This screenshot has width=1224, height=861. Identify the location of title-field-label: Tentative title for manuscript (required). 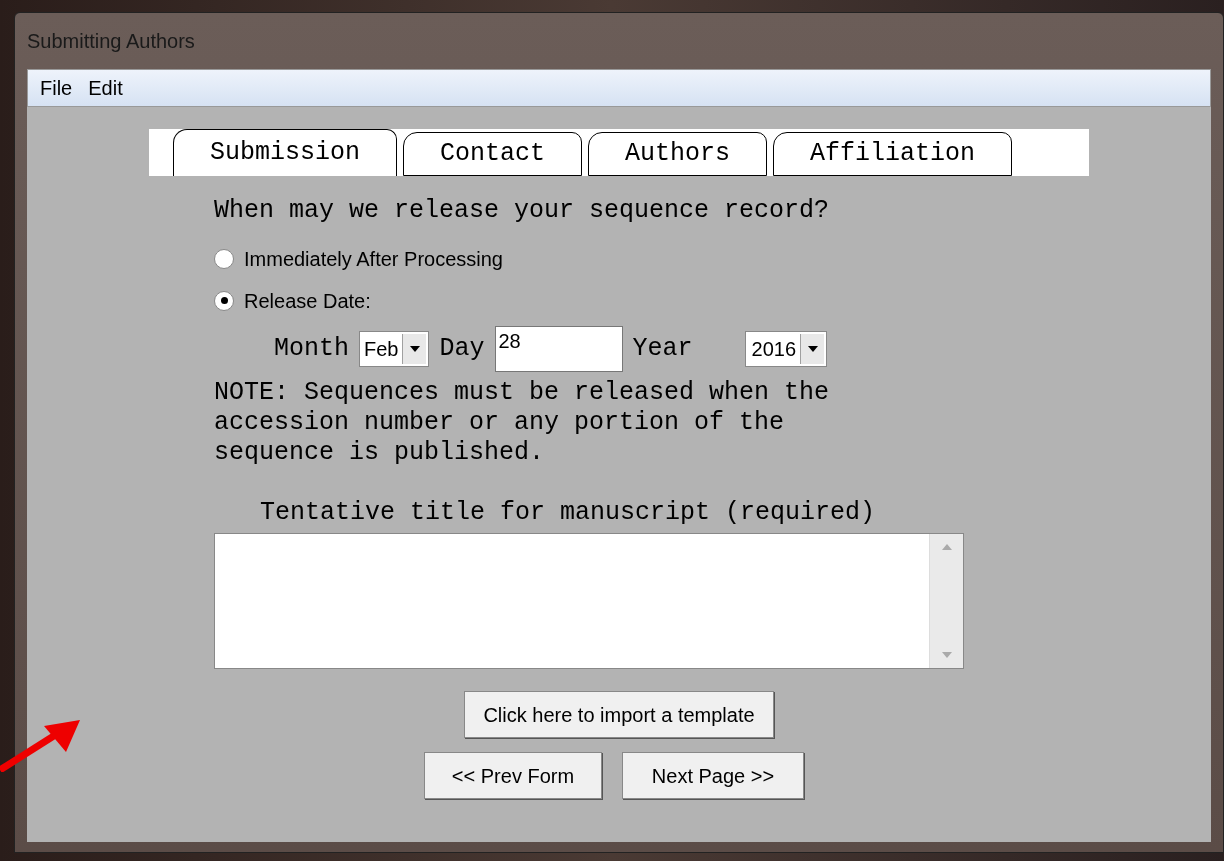
(568, 512).